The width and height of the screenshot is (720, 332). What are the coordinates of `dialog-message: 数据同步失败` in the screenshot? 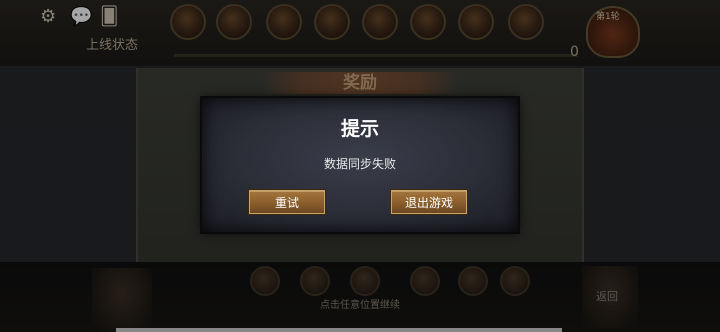 It's located at (359, 164).